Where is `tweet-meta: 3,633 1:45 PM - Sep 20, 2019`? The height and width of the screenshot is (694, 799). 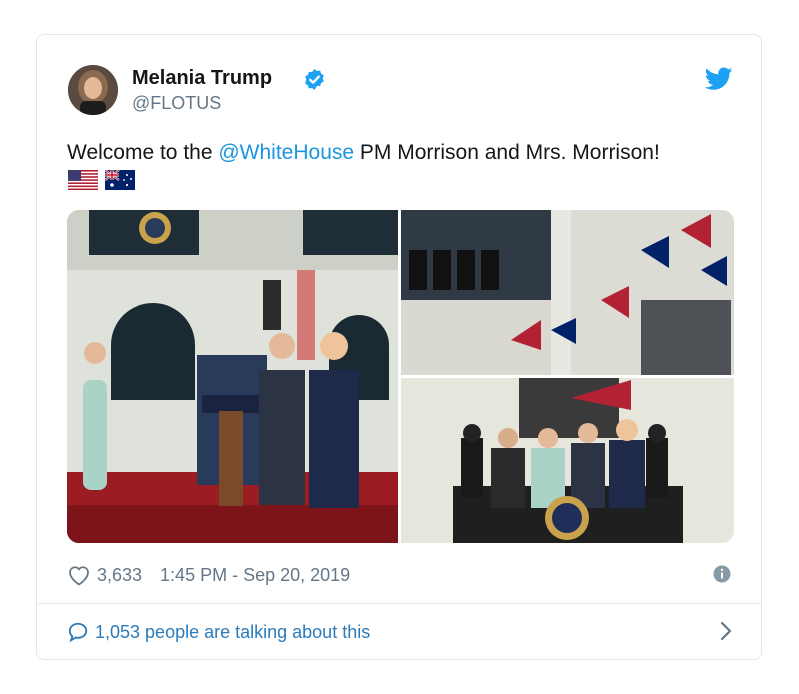 tweet-meta: 3,633 1:45 PM - Sep 20, 2019 is located at coordinates (208, 575).